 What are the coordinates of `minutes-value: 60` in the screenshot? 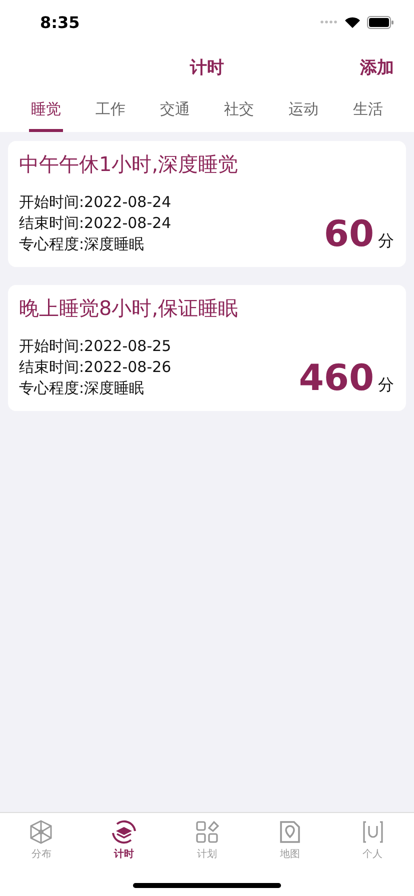 It's located at (349, 235).